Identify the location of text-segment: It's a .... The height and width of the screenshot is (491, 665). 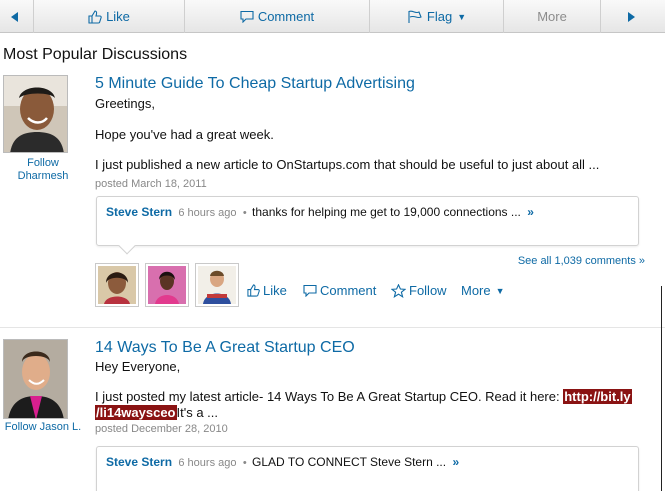
(197, 412).